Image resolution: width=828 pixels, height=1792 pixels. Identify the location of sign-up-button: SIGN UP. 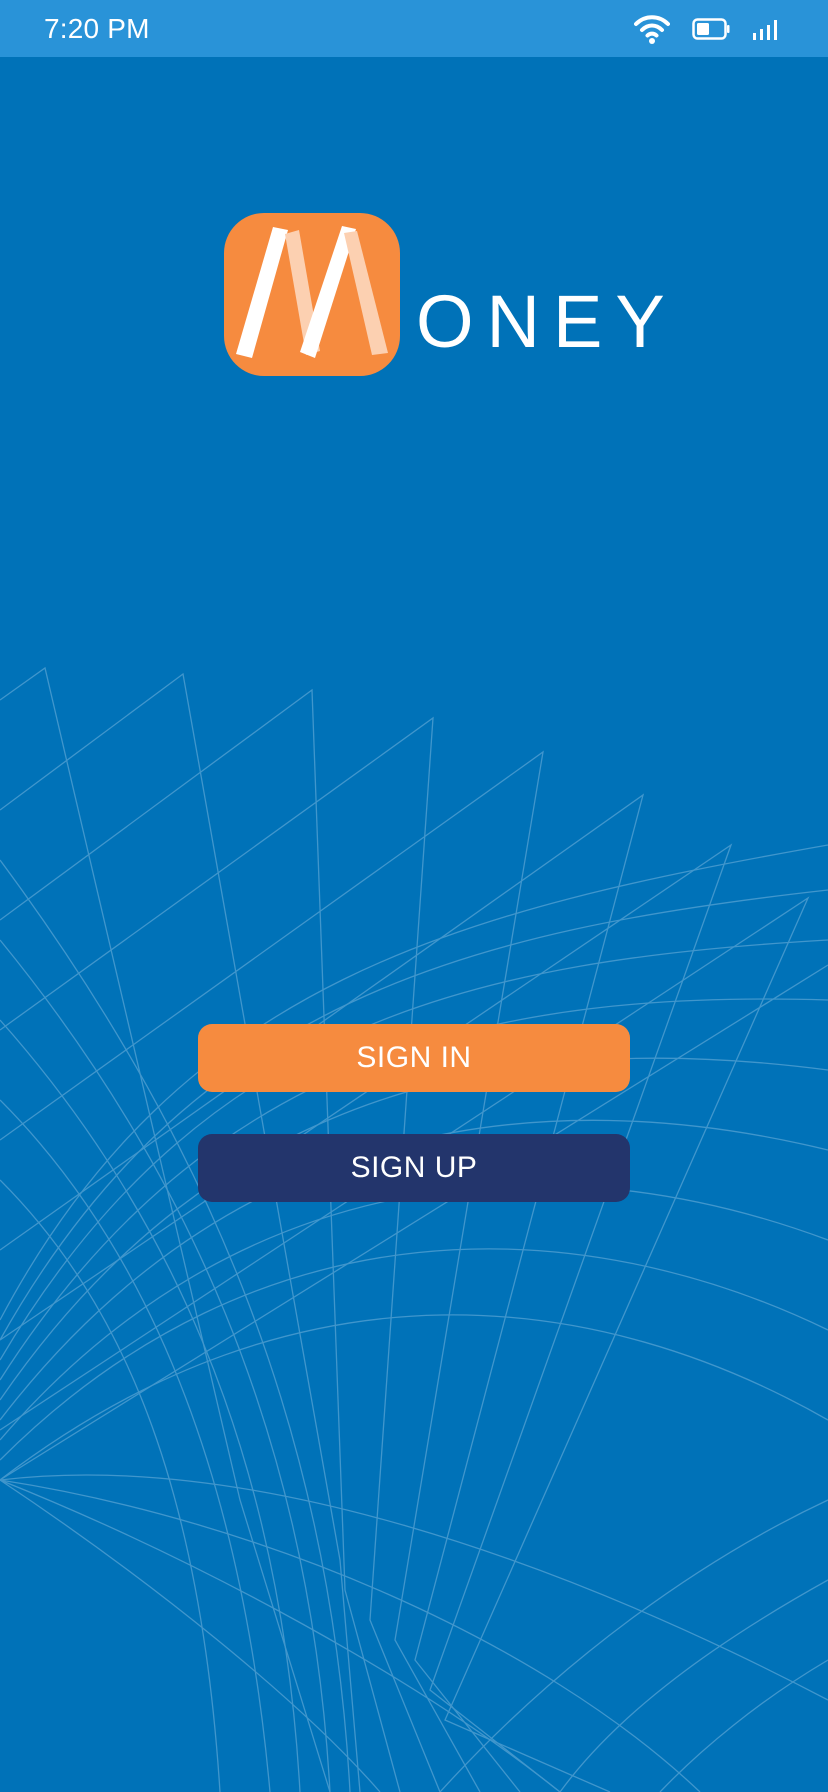
(414, 1168).